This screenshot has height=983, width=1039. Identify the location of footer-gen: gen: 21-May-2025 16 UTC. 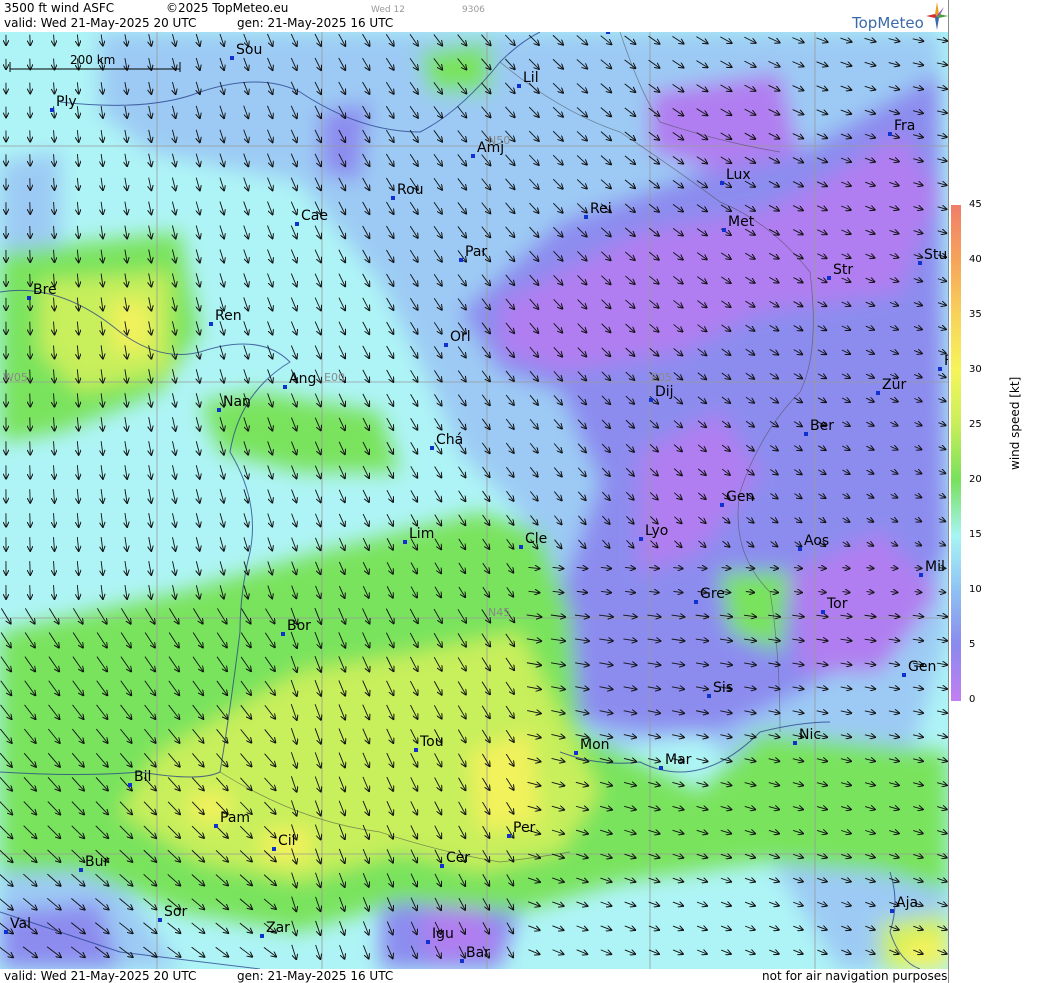
(315, 976).